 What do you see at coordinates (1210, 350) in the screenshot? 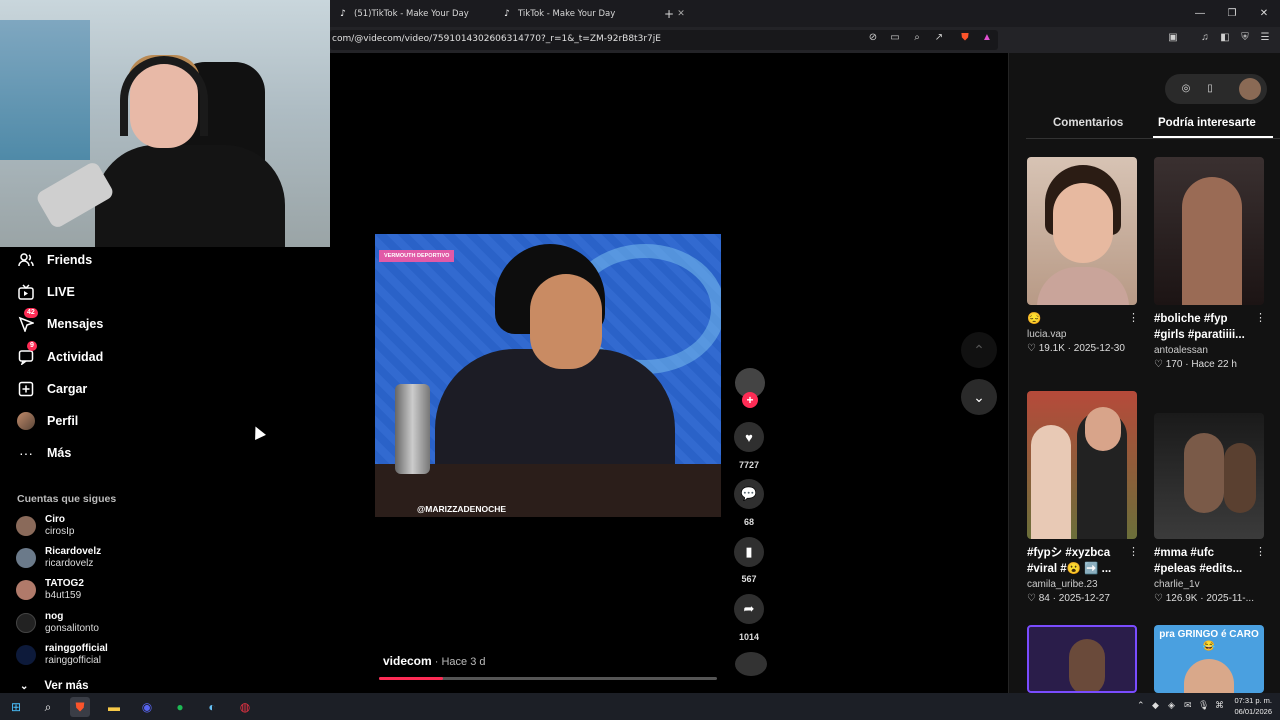
I see `card-username: antoalessan` at bounding box center [1210, 350].